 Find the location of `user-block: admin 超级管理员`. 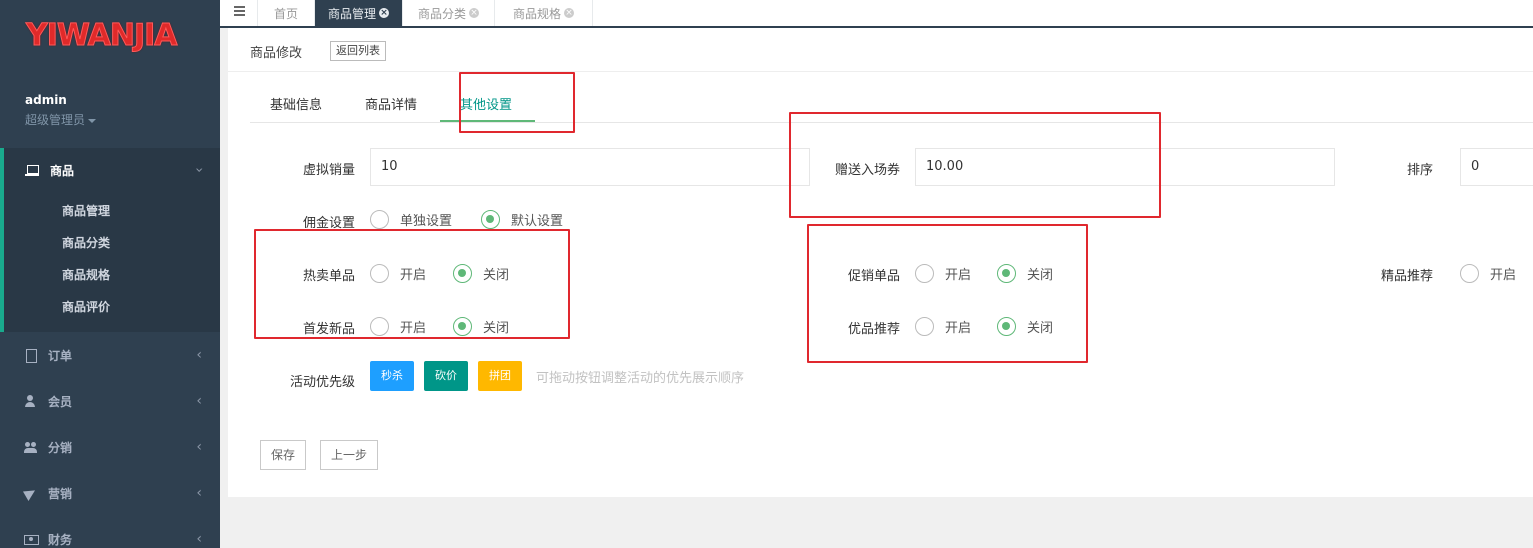

user-block: admin 超级管理员 is located at coordinates (61, 110).